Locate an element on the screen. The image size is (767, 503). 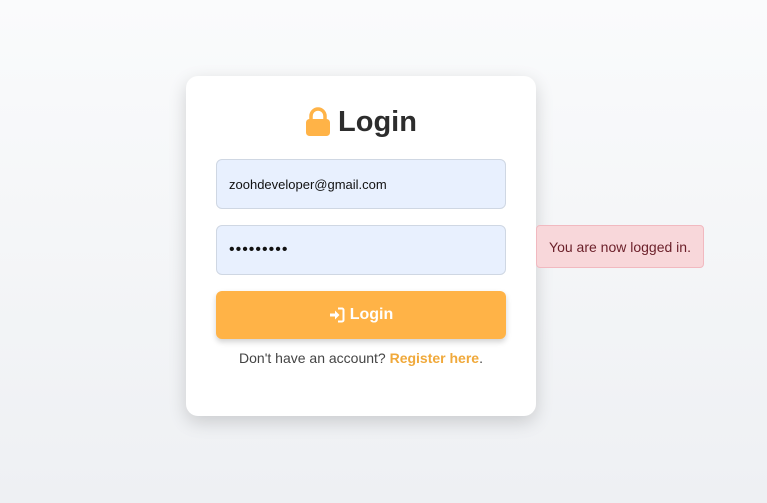
success-toast: You are now logged in. is located at coordinates (620, 246).